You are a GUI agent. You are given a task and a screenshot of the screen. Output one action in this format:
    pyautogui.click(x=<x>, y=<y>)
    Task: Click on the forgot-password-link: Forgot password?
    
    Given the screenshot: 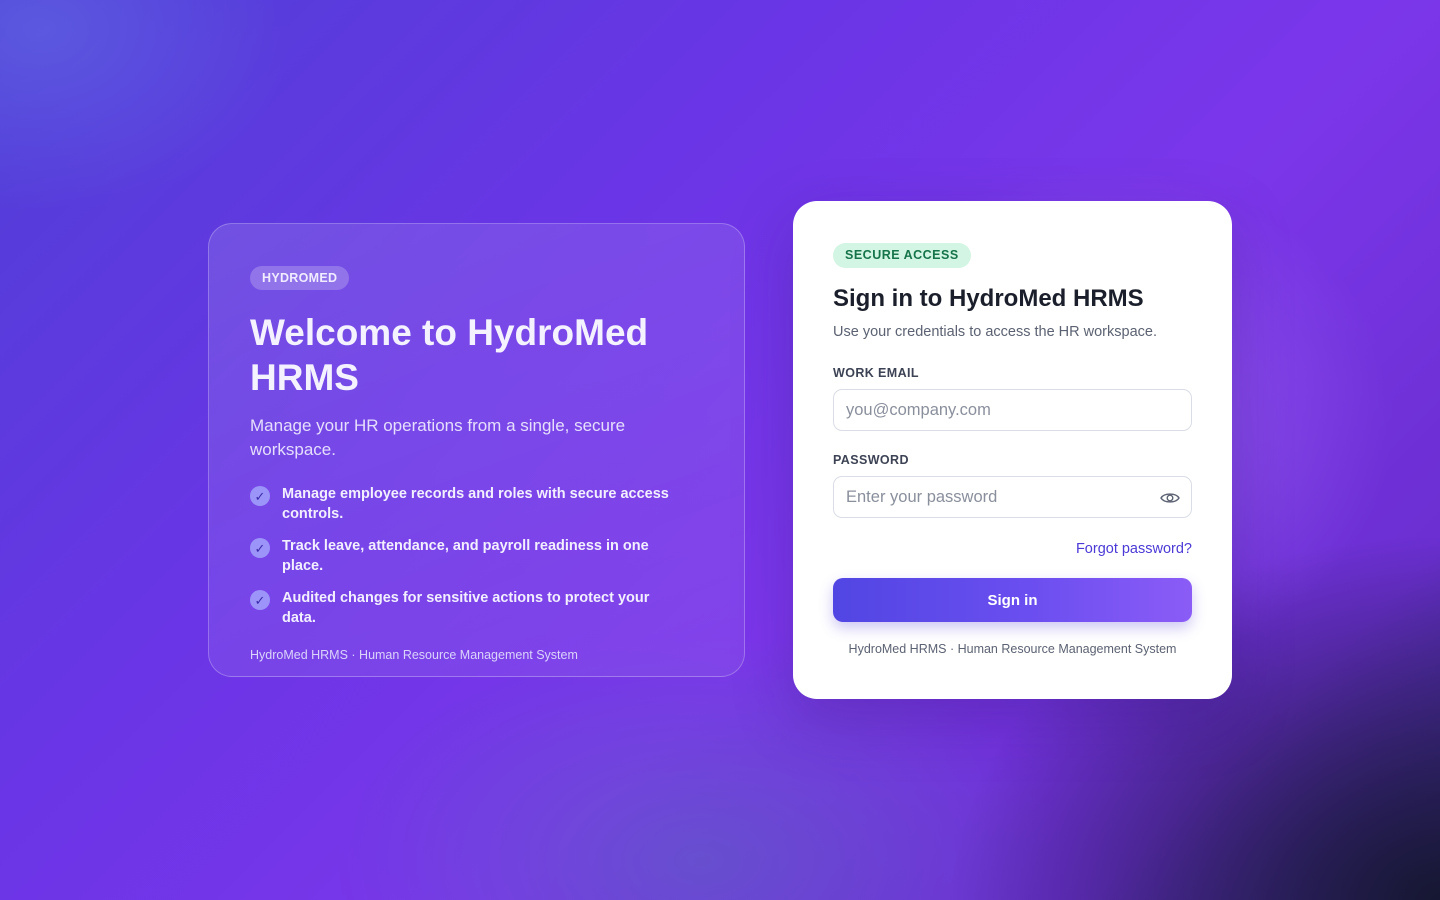 What is the action you would take?
    pyautogui.click(x=1134, y=549)
    